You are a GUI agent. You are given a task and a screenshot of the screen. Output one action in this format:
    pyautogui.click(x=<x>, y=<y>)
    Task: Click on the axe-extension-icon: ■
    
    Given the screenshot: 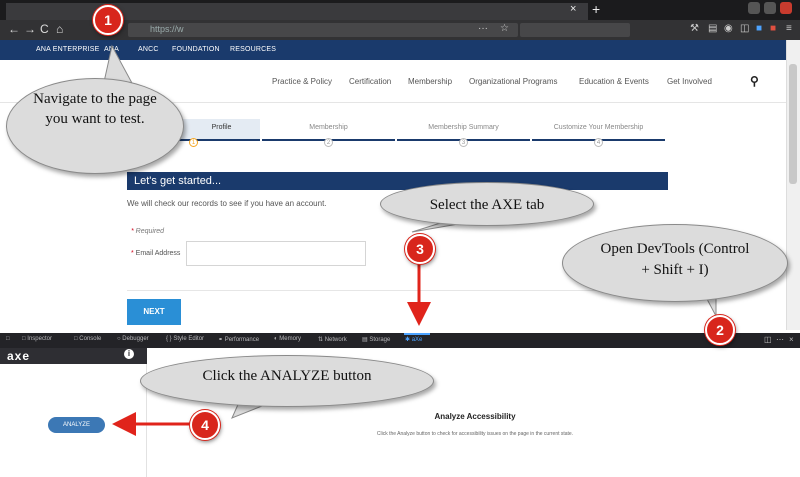 What is the action you would take?
    pyautogui.click(x=759, y=28)
    